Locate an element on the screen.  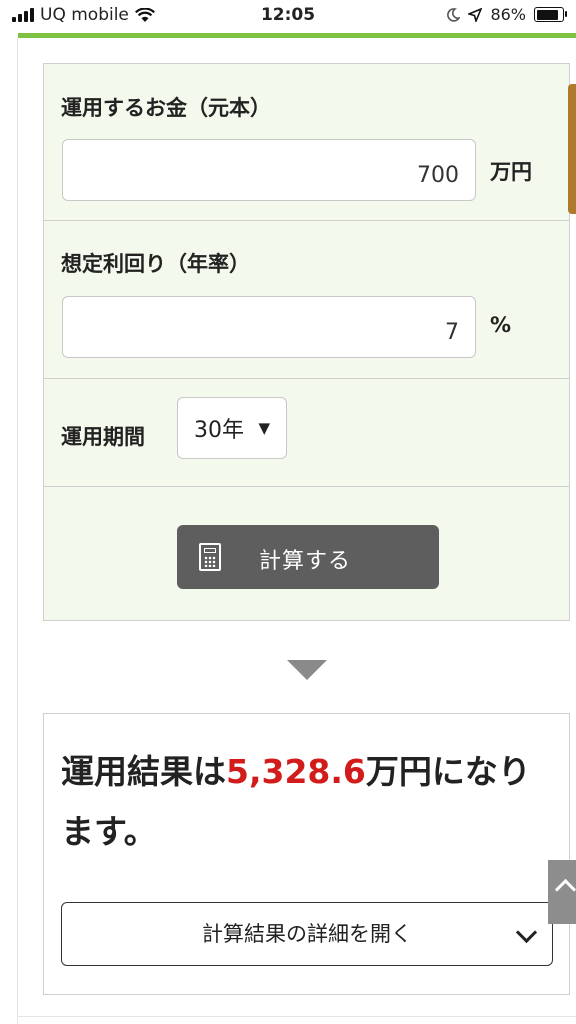
header-accent-line is located at coordinates (297, 35).